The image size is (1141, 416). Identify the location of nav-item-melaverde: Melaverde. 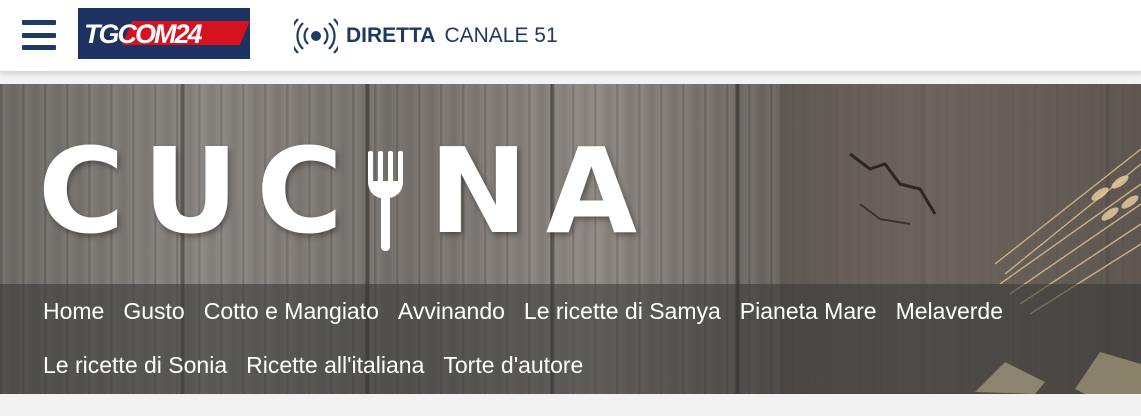
(949, 311).